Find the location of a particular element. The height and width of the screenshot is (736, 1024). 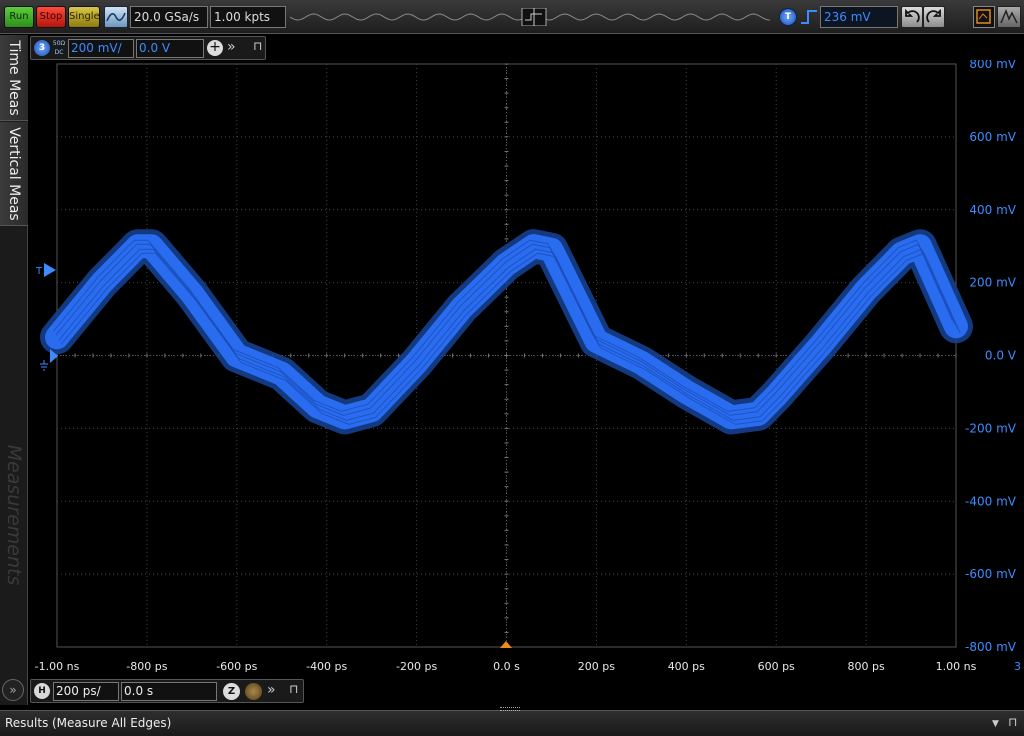

stop-button: Stop is located at coordinates (51, 17).